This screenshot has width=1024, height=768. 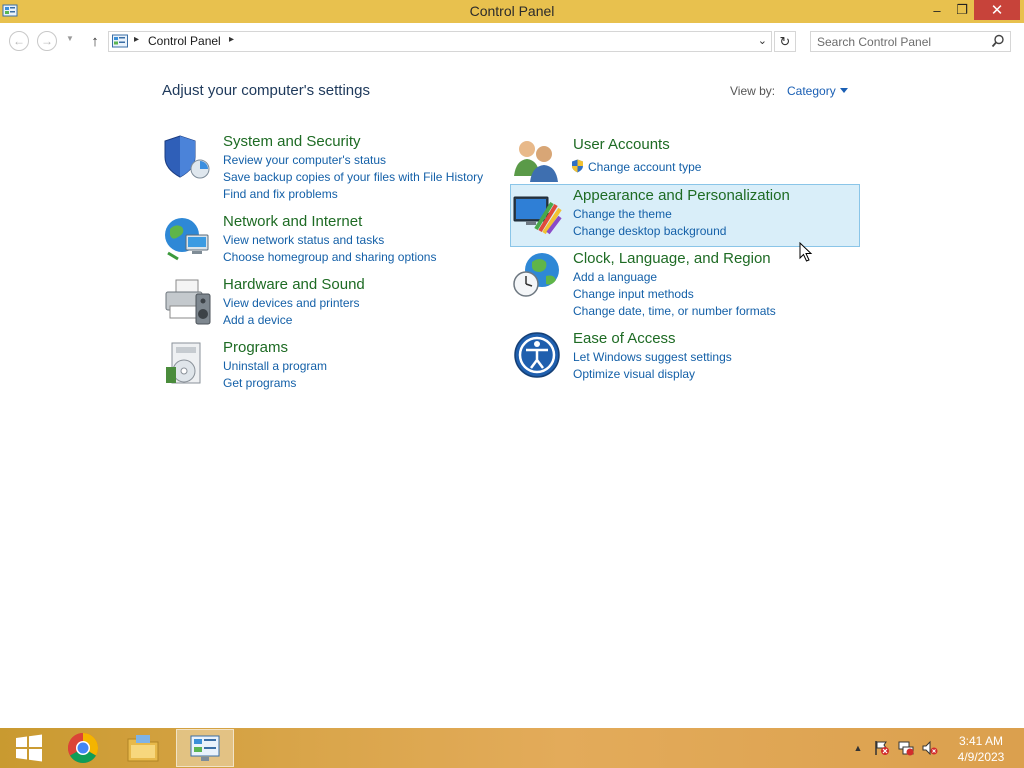 I want to click on mouse-cursor-icon, so click(x=806, y=252).